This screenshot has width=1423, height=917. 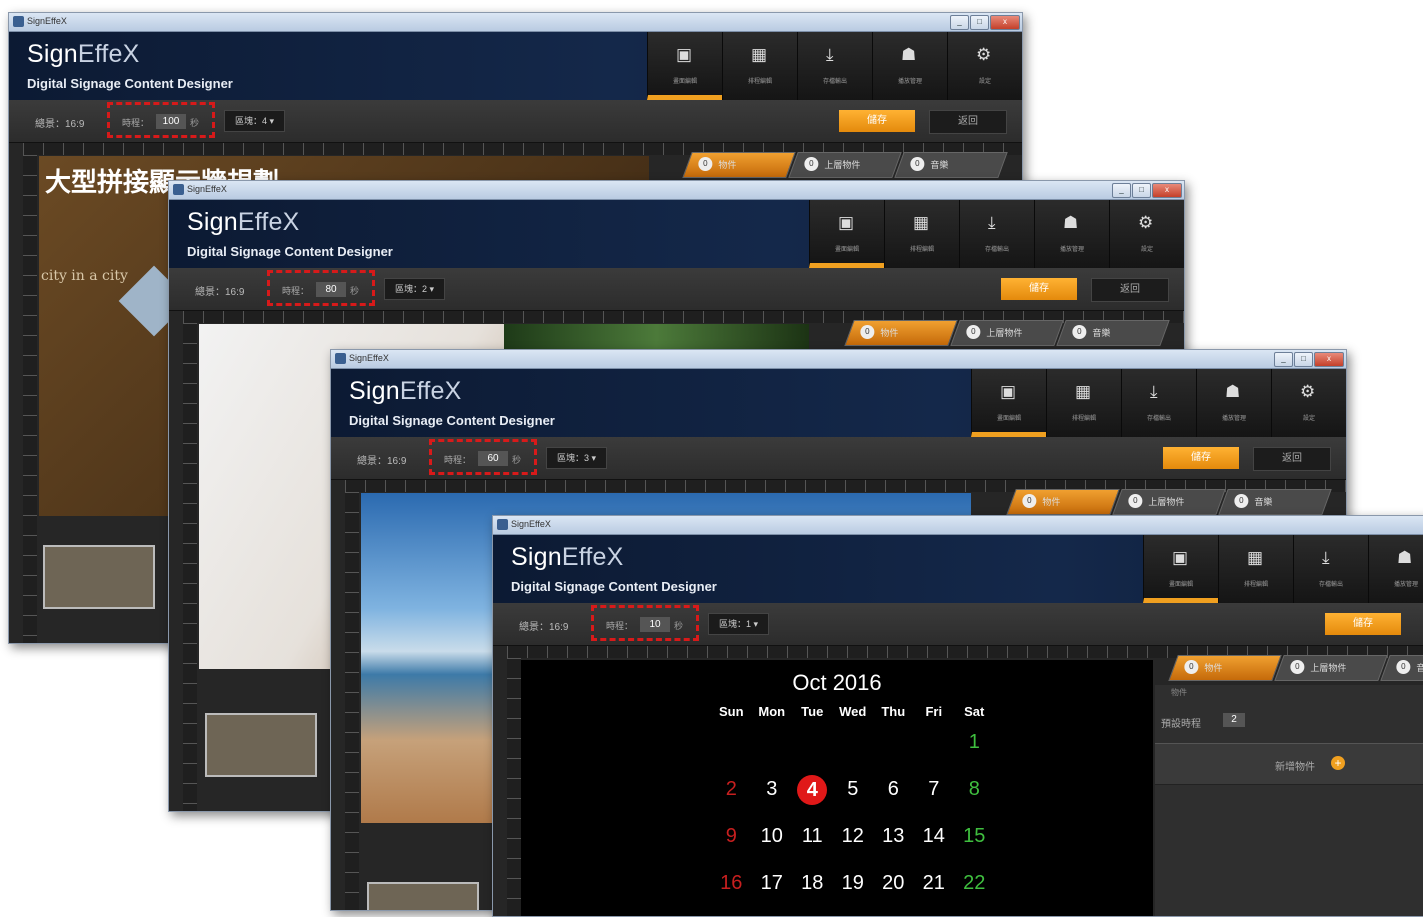 What do you see at coordinates (84, 276) in the screenshot?
I see `canvas-subtitle-text: city in a city` at bounding box center [84, 276].